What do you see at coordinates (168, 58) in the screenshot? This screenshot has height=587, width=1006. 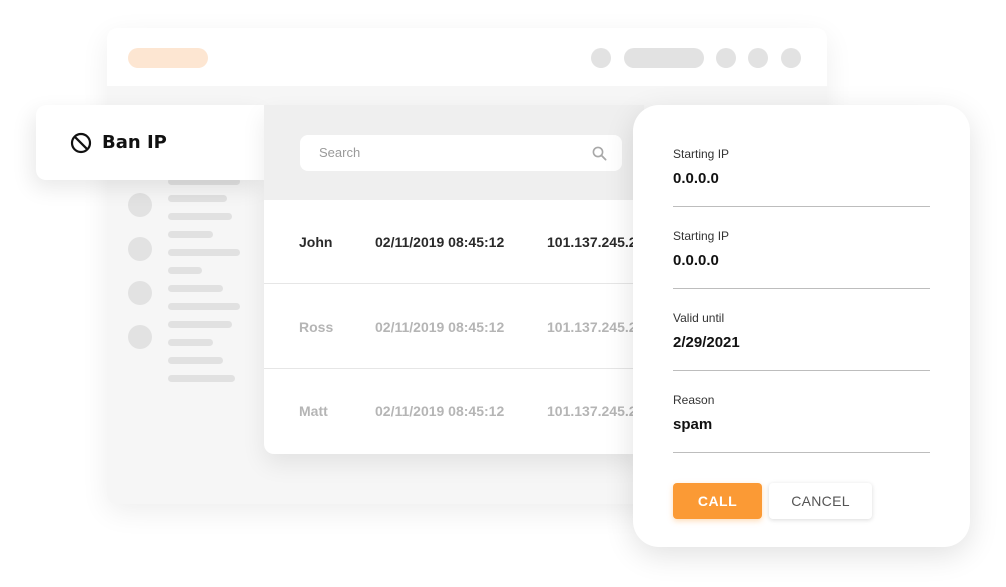 I see `topbar-accent-pill` at bounding box center [168, 58].